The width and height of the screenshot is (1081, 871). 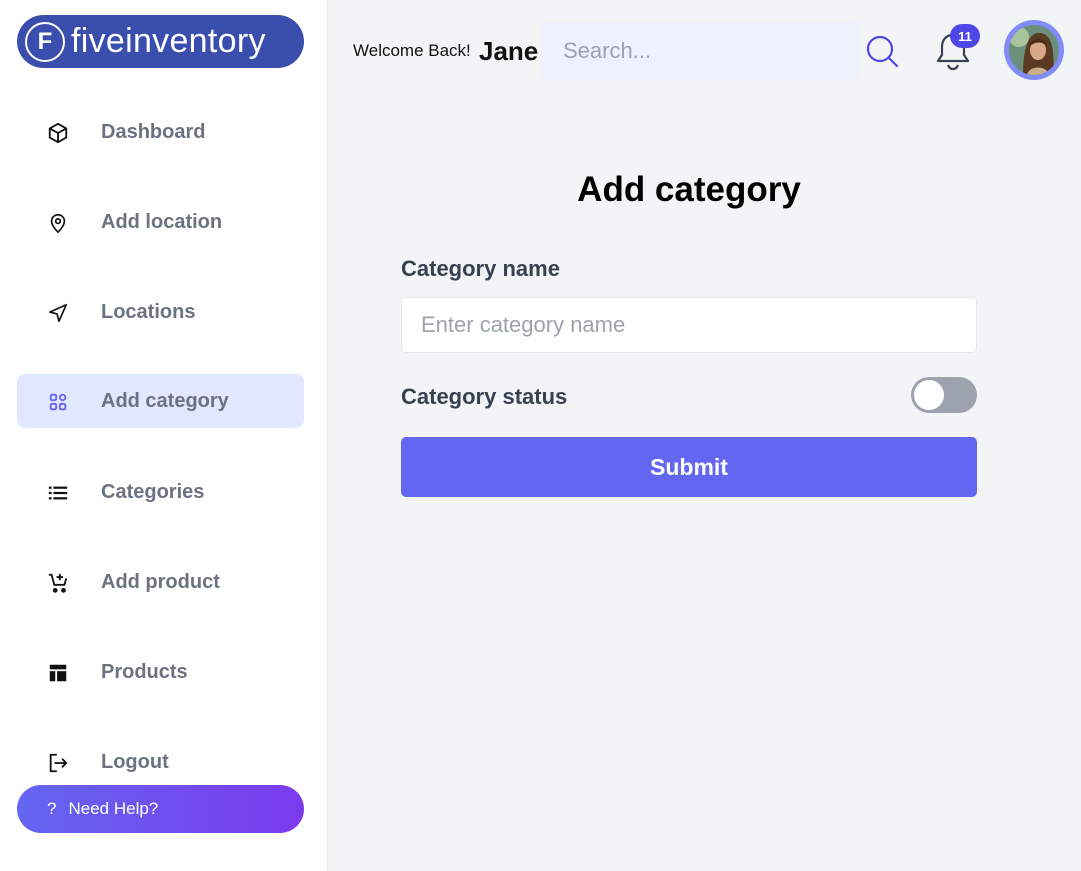 I want to click on sidebar-item-label: Add location, so click(x=162, y=221).